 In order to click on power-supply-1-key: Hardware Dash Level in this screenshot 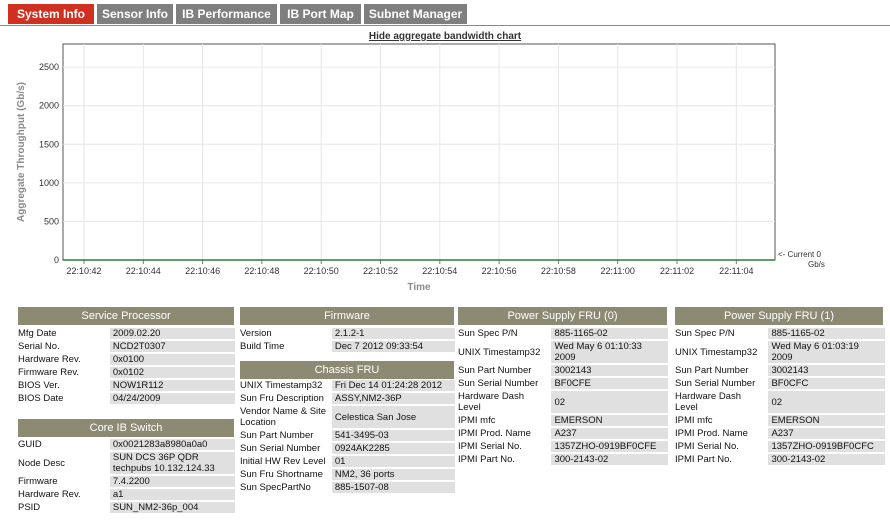, I will do `click(720, 402)`.